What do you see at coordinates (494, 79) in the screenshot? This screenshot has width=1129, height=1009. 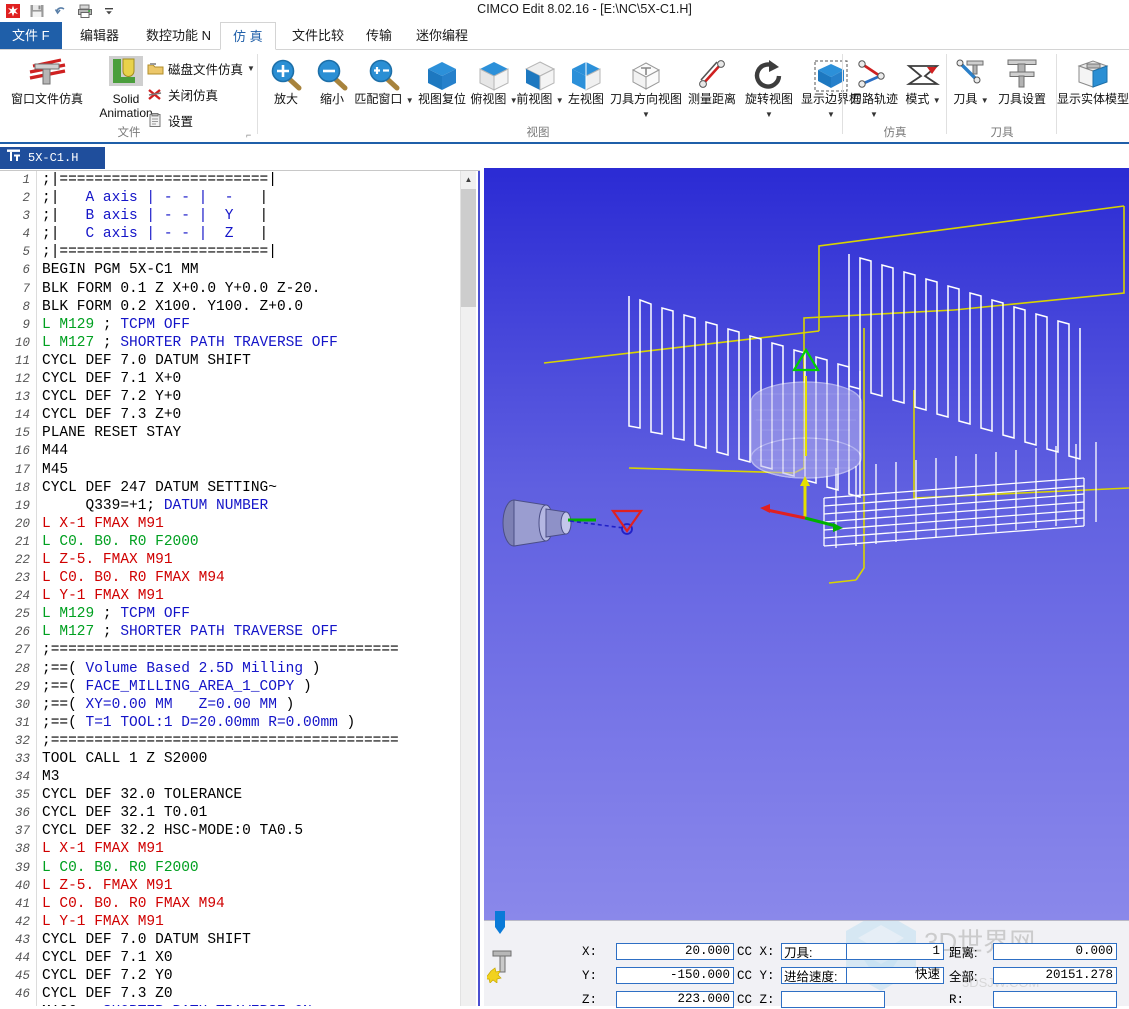 I see `top-view-button: 俯视图 ▼` at bounding box center [494, 79].